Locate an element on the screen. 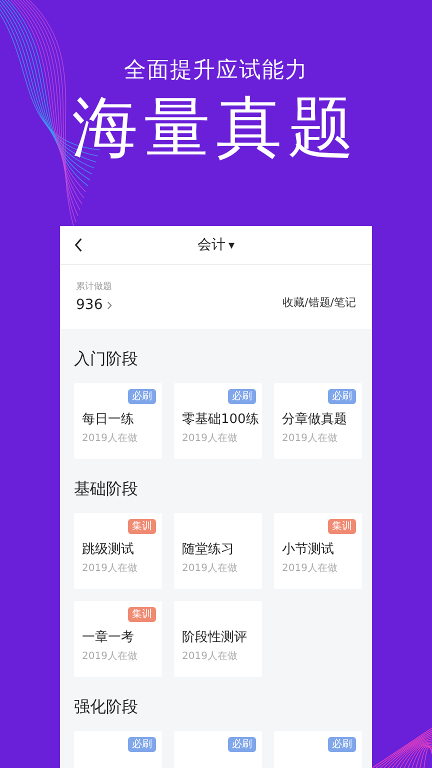 The height and width of the screenshot is (768, 432). card-title: 阶段性测评 is located at coordinates (214, 638).